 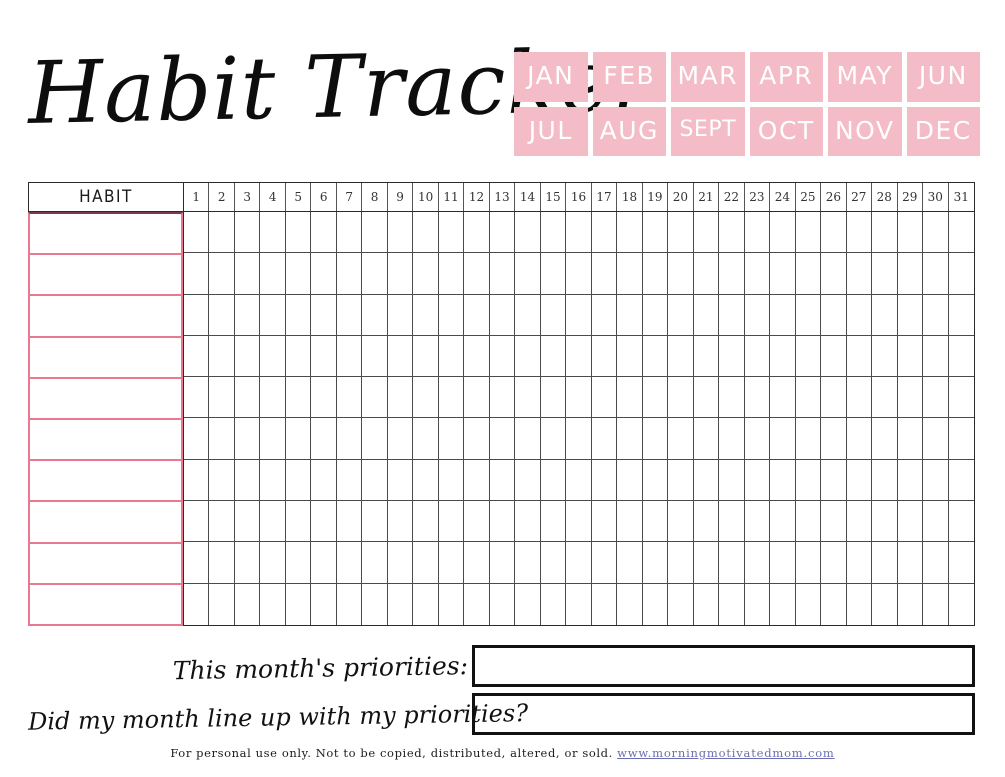 What do you see at coordinates (708, 131) in the screenshot?
I see `month-tile-sept: SEPT` at bounding box center [708, 131].